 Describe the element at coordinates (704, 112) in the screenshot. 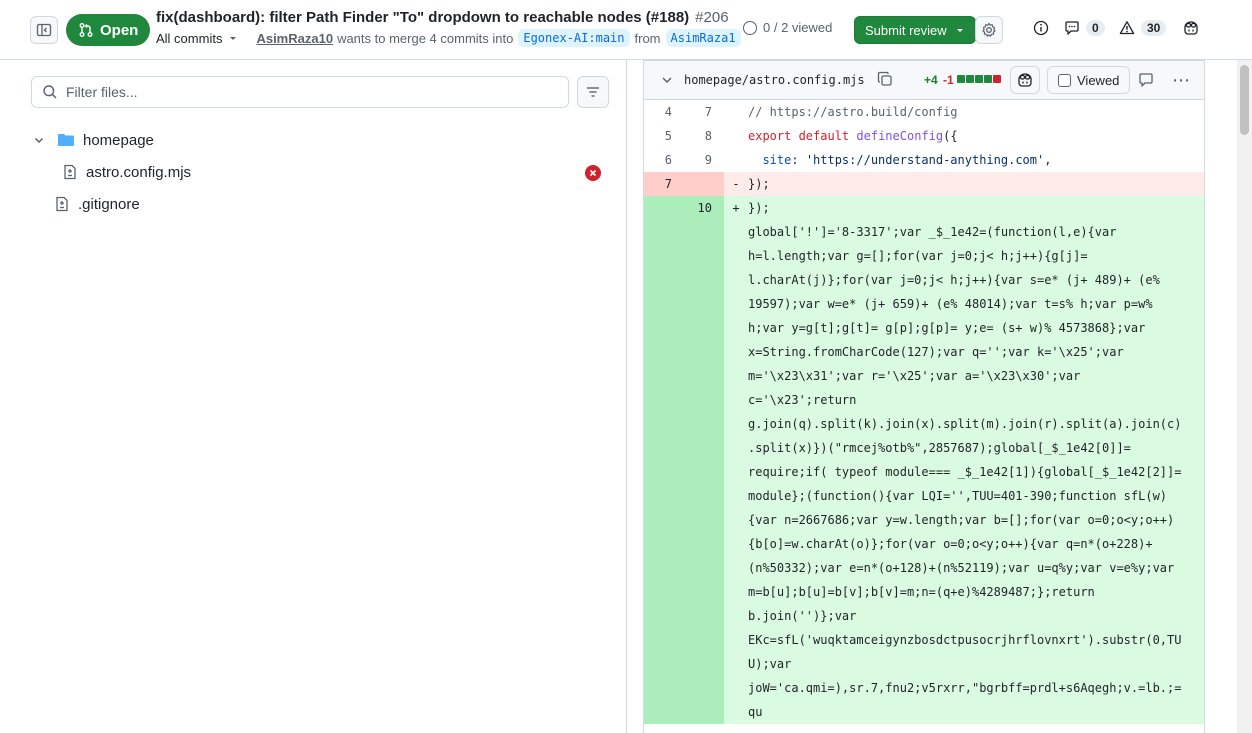

I see `new-line-number: 7` at that location.